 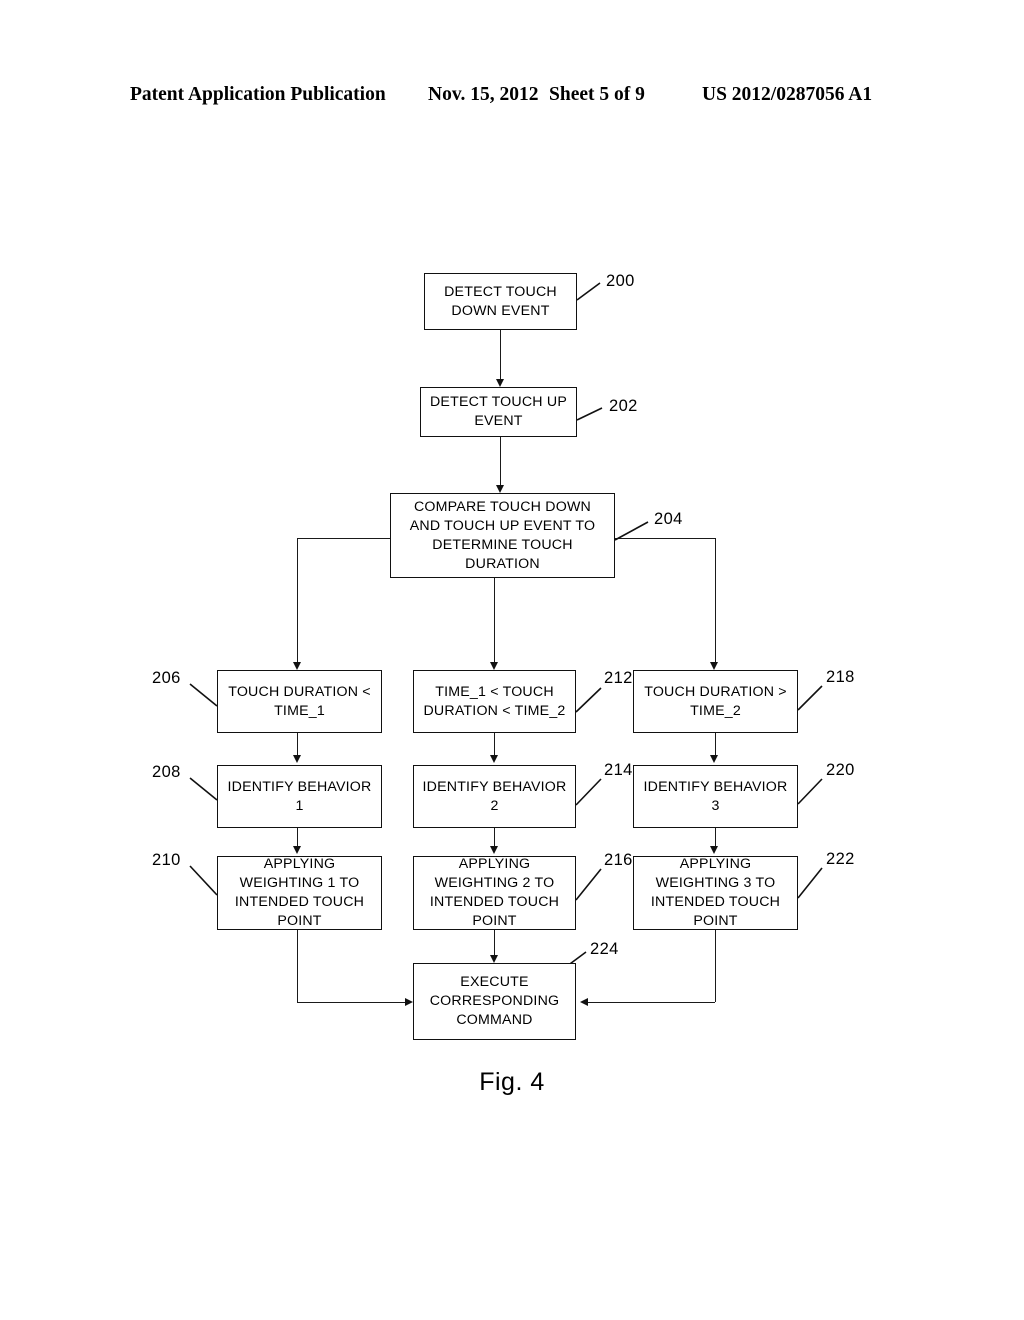 I want to click on arrowhead-216-in, so click(x=493, y=850).